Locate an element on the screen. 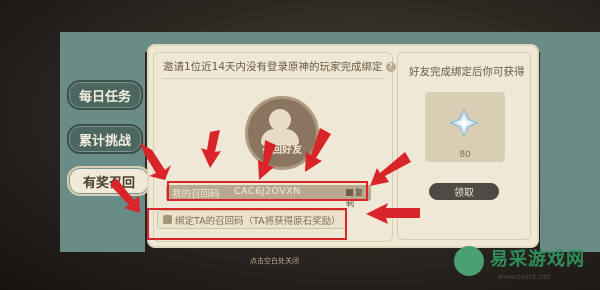 This screenshot has height=290, width=600. watermark-url: www.caxck.net is located at coordinates (524, 277).